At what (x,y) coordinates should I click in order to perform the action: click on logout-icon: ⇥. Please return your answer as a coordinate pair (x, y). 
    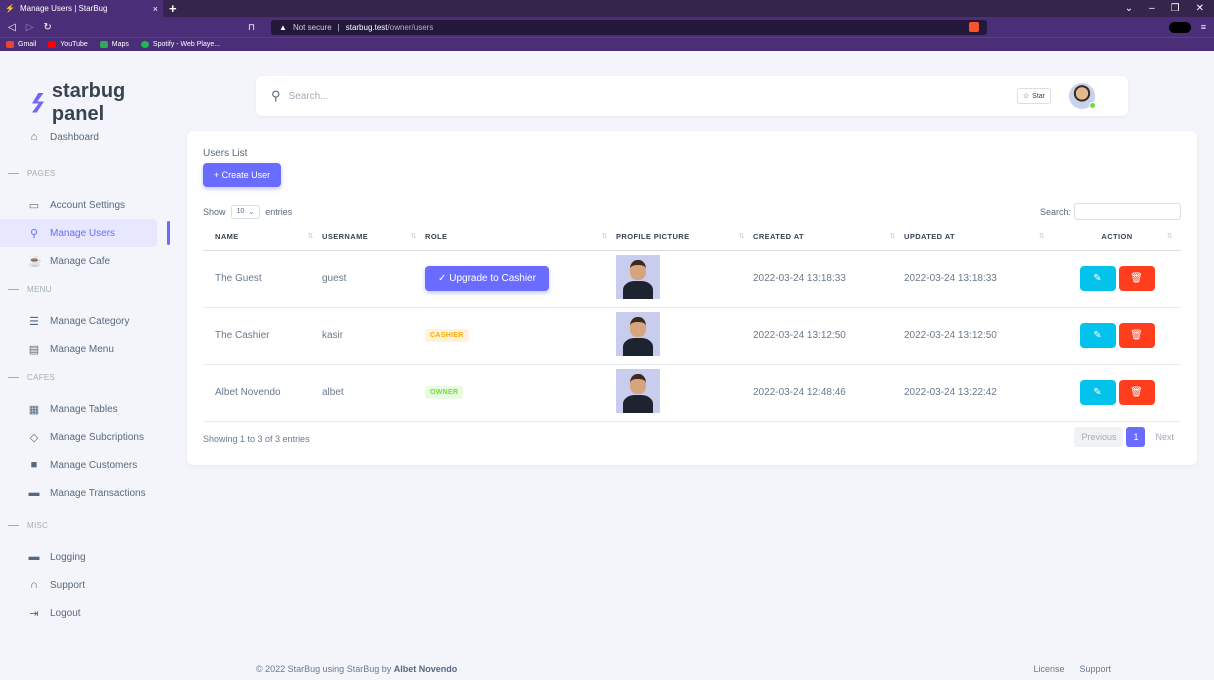
    Looking at the image, I should click on (34, 613).